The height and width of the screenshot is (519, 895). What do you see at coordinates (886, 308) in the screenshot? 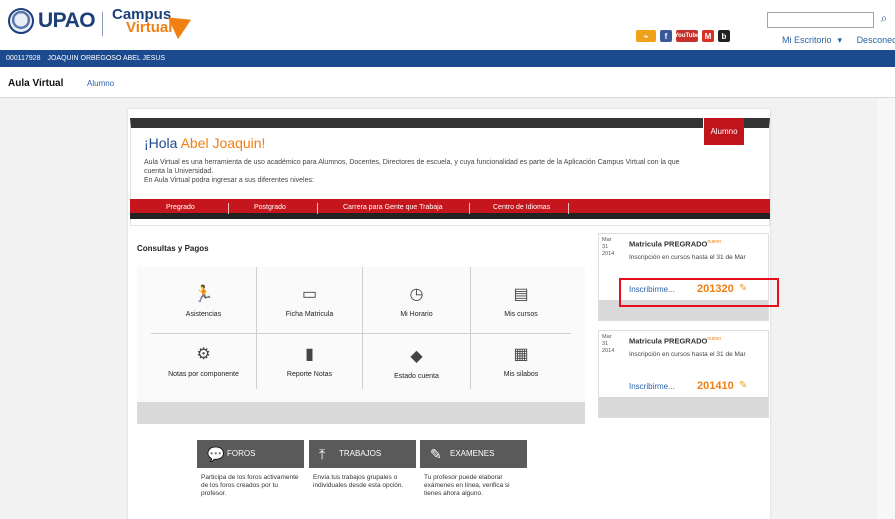
I see `right-gutter` at bounding box center [886, 308].